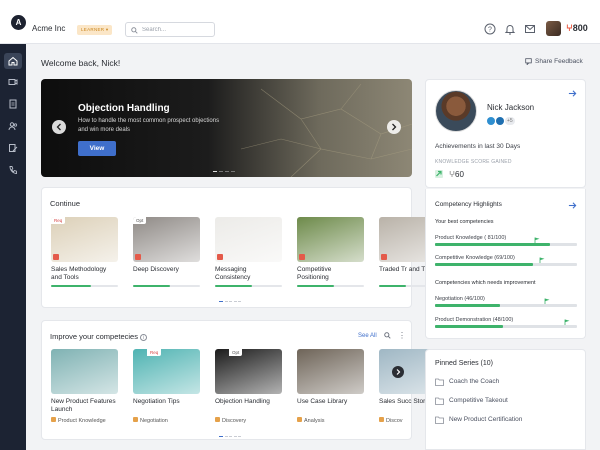 The image size is (600, 450). What do you see at coordinates (580, 28) in the screenshot?
I see `points-value: 800` at bounding box center [580, 28].